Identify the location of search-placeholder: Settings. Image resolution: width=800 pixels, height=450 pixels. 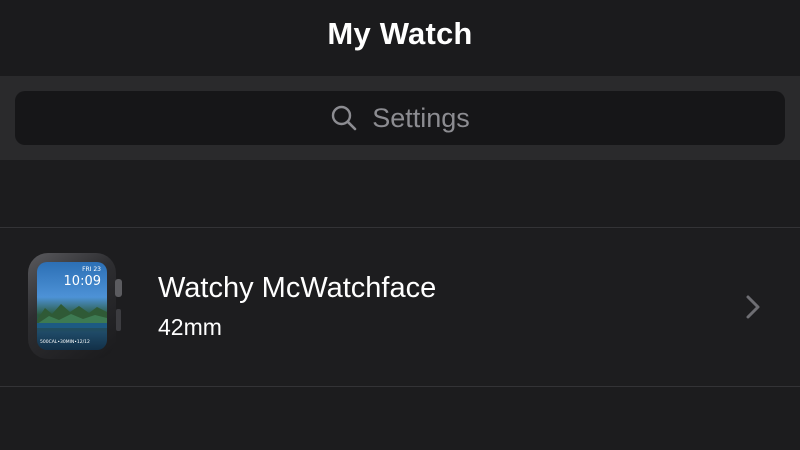
(421, 117).